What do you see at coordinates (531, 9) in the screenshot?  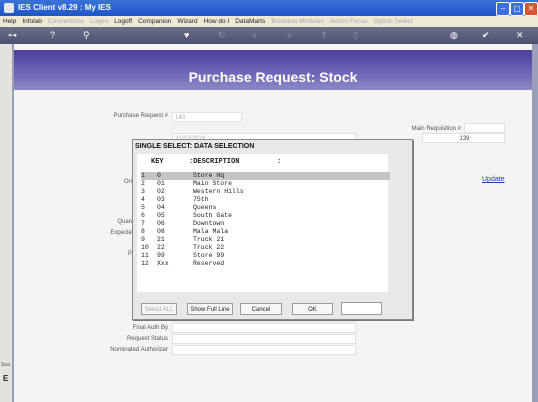 I see `close-window-button: ✕` at bounding box center [531, 9].